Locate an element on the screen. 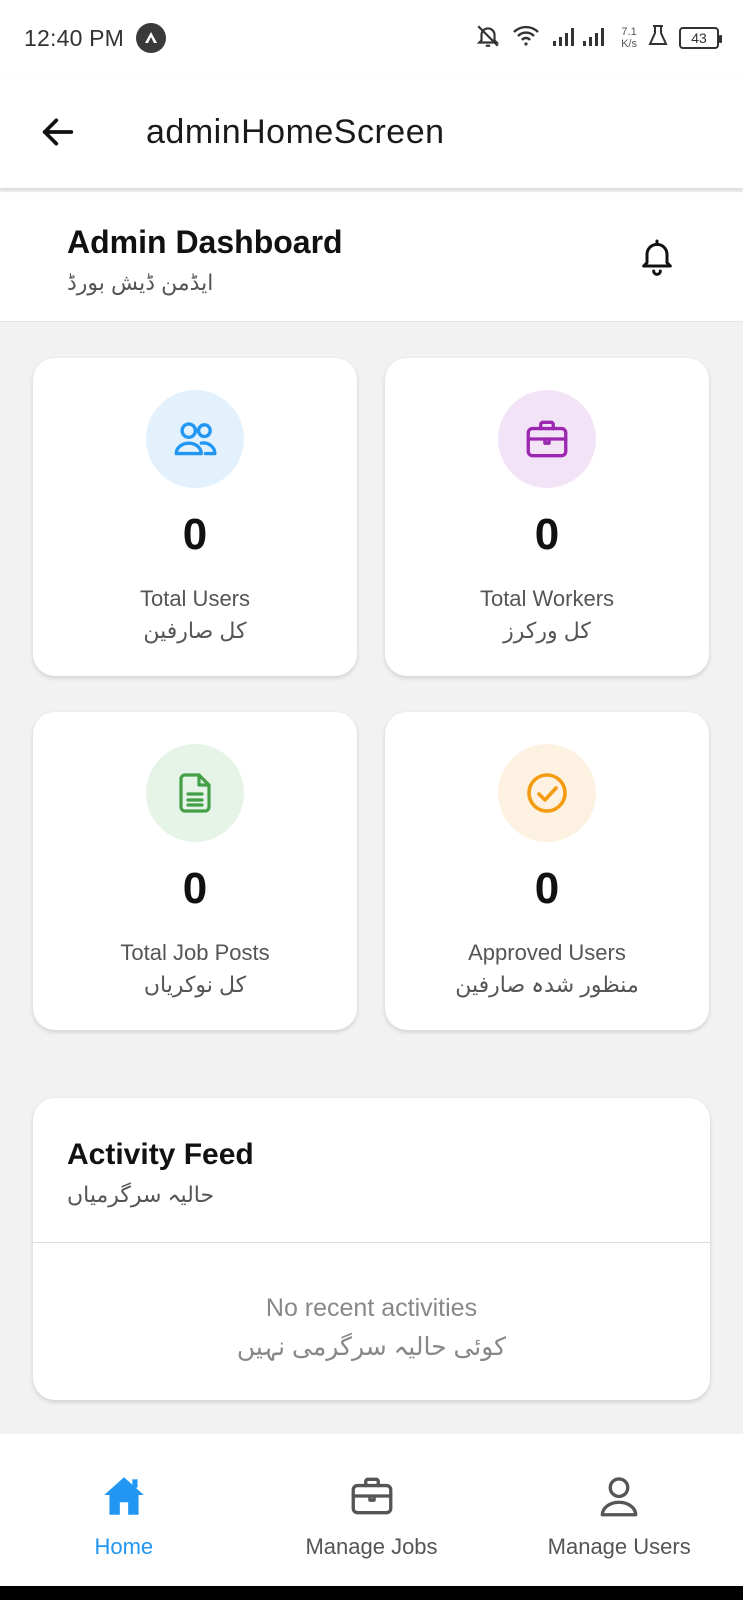  app-bar-title: adminHomeScreen is located at coordinates (295, 131).